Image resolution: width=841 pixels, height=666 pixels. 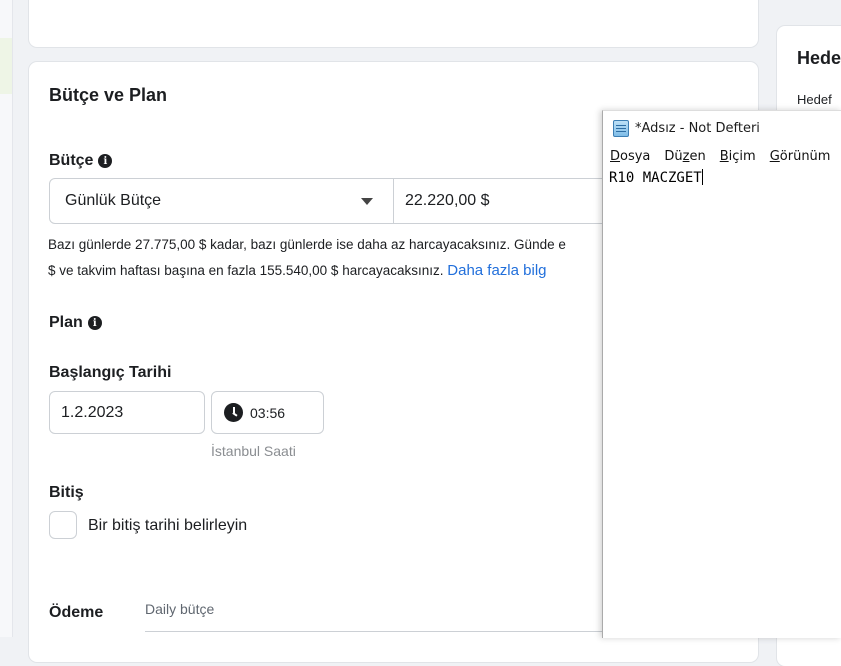 I want to click on text-caret, so click(x=702, y=177).